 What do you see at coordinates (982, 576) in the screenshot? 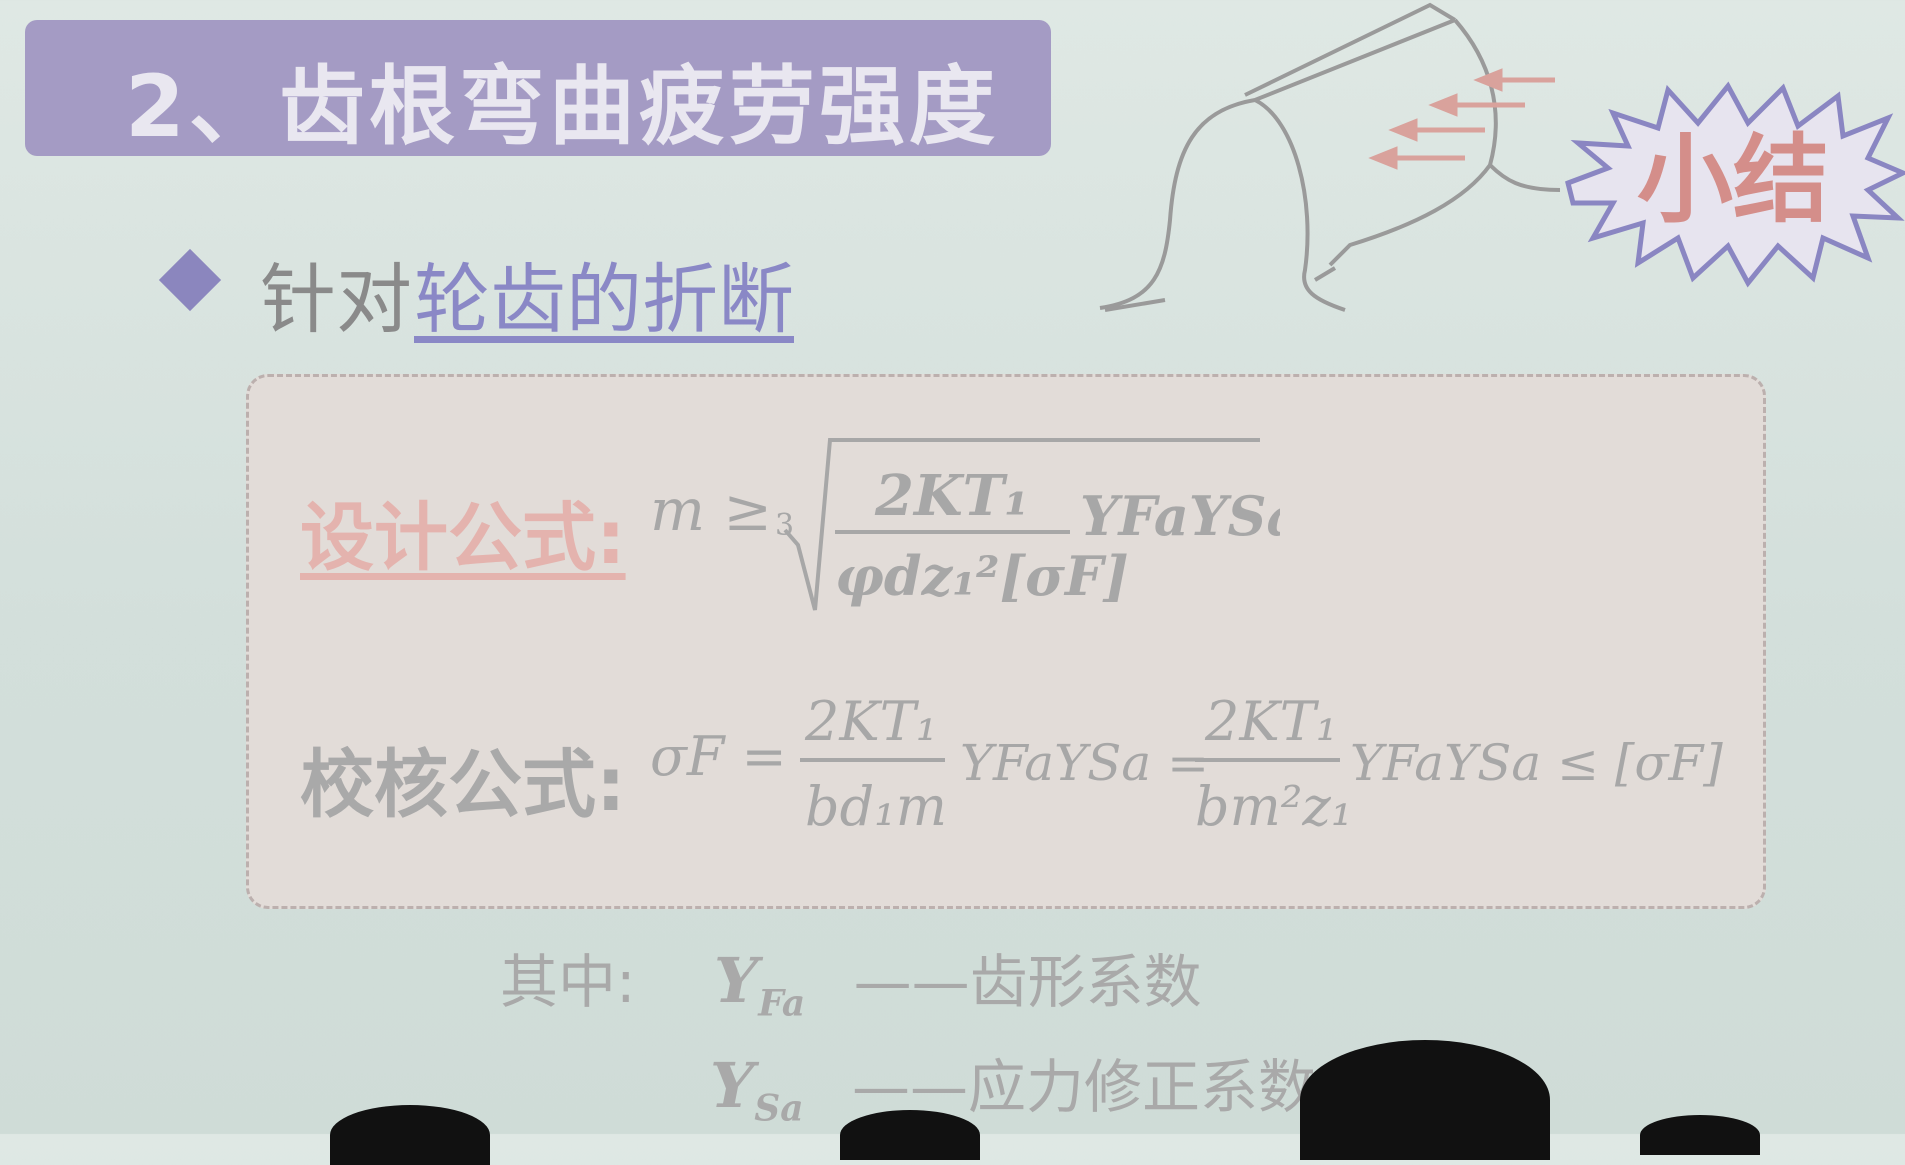
I see `design-denominator: φdz₁²[σF]` at bounding box center [982, 576].